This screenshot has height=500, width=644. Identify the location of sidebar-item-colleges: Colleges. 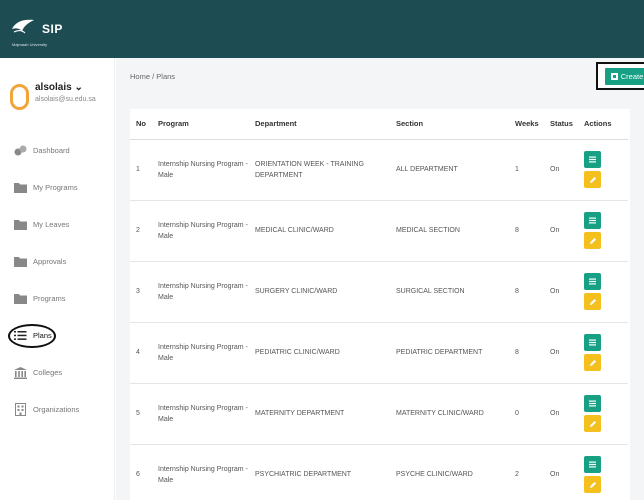
(46, 372).